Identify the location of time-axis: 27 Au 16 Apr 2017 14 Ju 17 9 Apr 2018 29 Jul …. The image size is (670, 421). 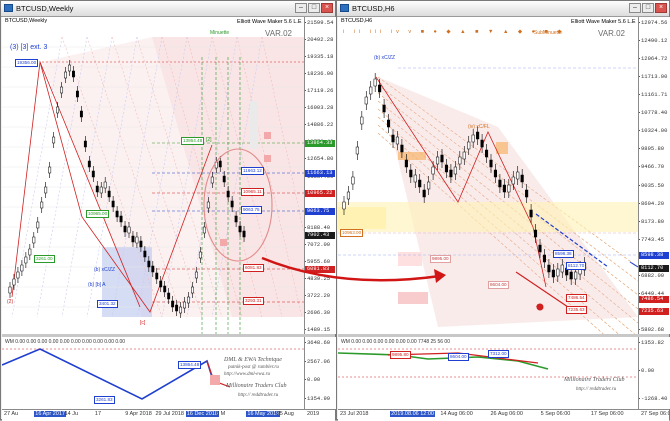
(168, 415).